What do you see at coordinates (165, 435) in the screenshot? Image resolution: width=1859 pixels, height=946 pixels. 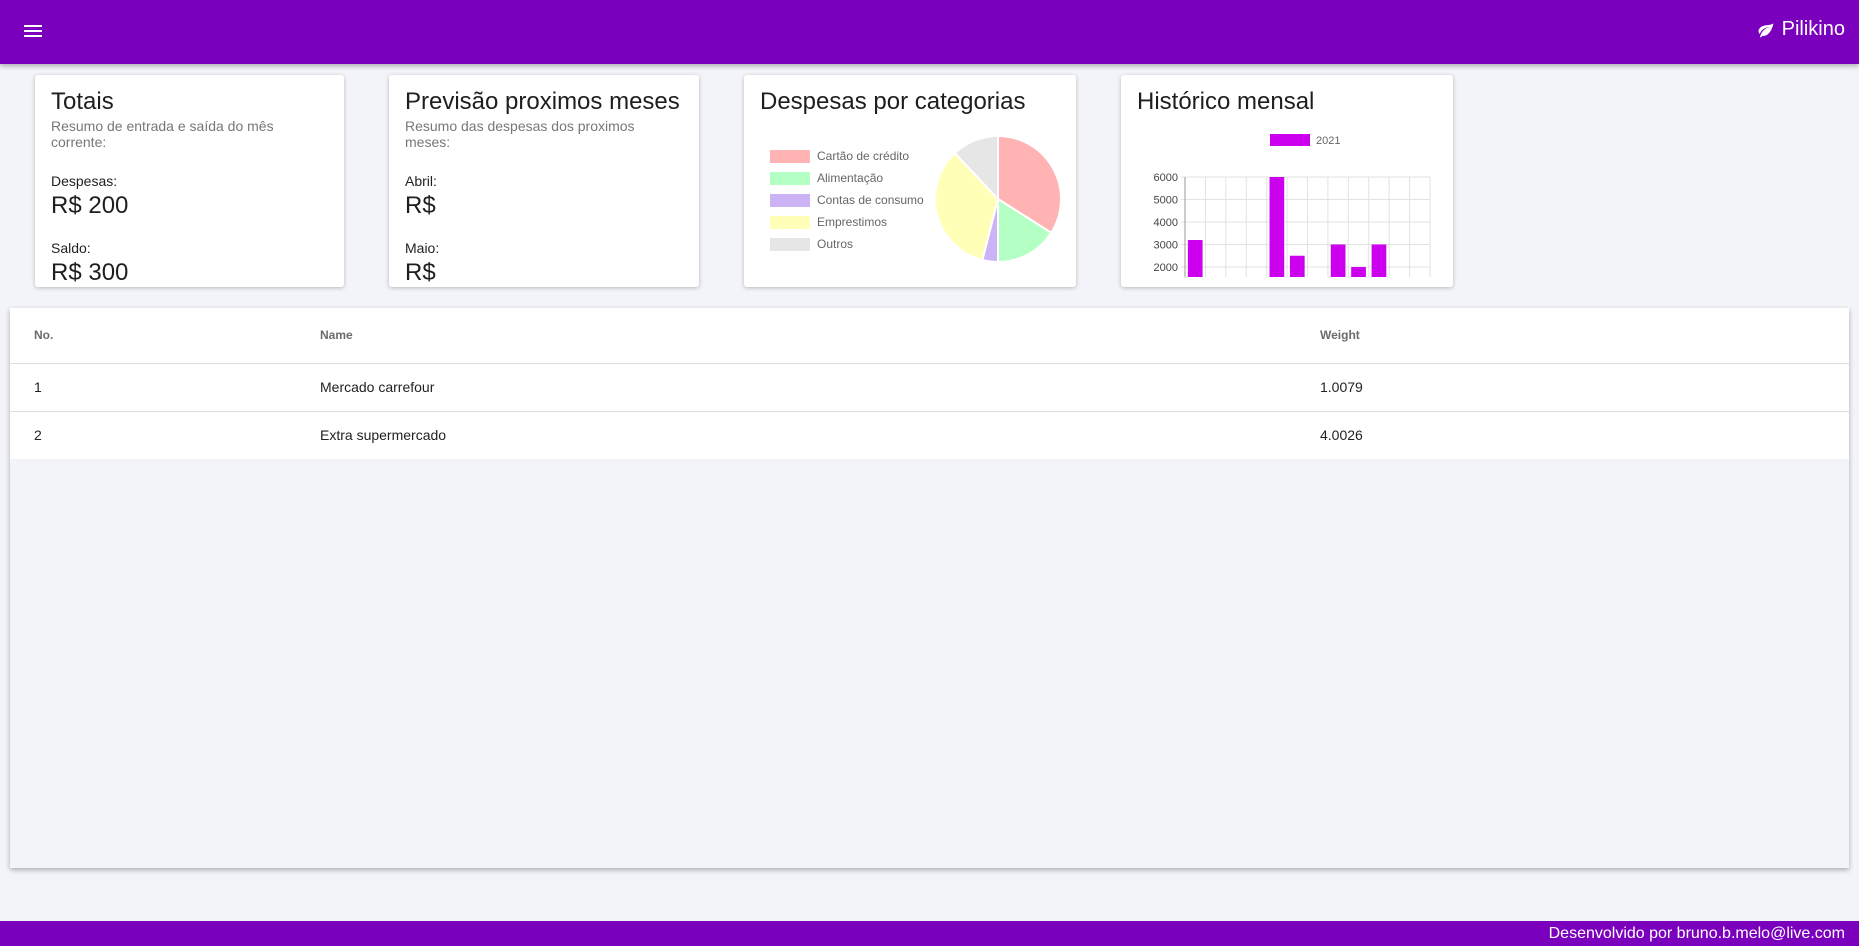 I see `cell-no: 2` at bounding box center [165, 435].